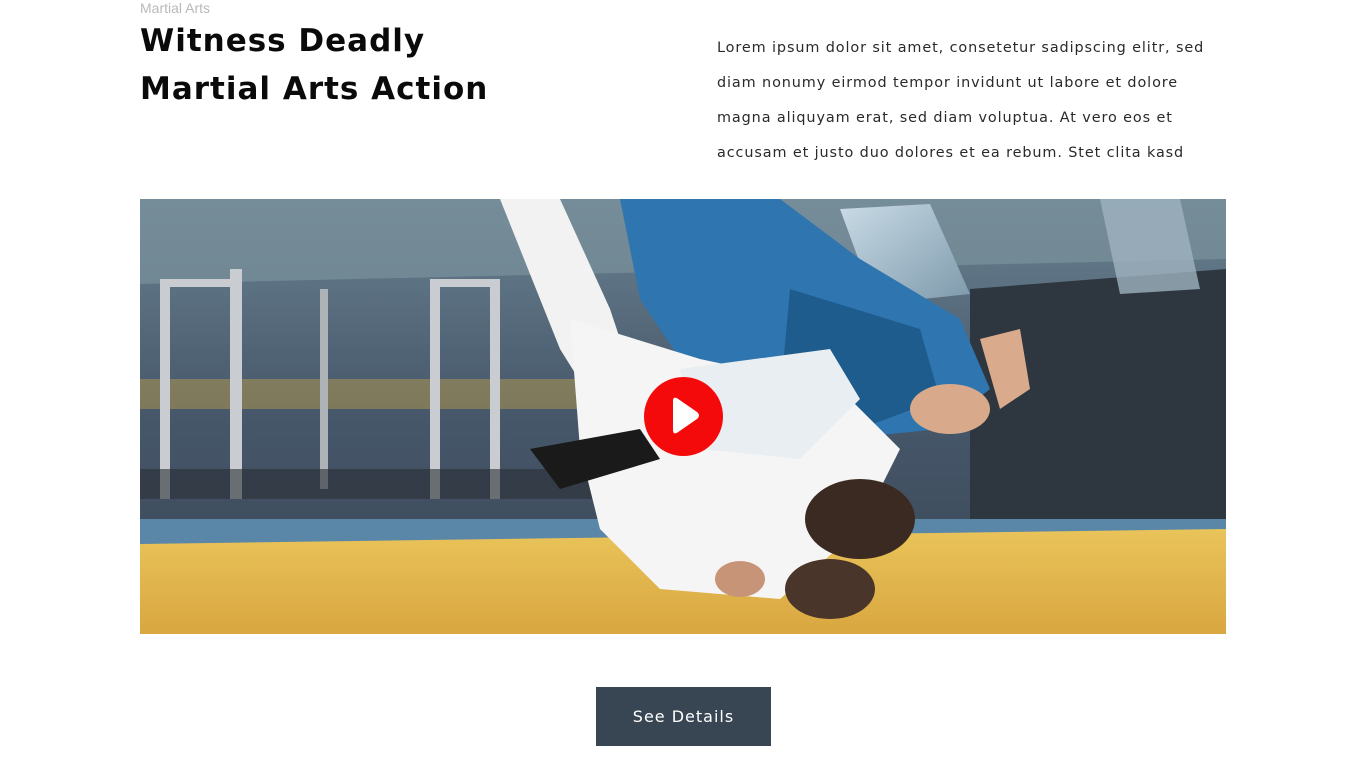 This screenshot has height=766, width=1366. What do you see at coordinates (683, 716) in the screenshot?
I see `see-details-button: See Details` at bounding box center [683, 716].